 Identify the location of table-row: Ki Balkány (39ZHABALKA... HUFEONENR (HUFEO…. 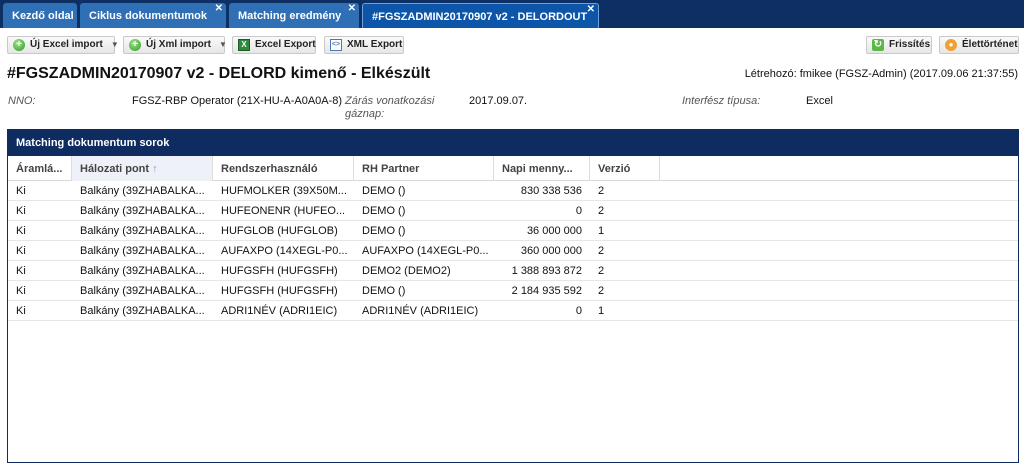
(513, 211).